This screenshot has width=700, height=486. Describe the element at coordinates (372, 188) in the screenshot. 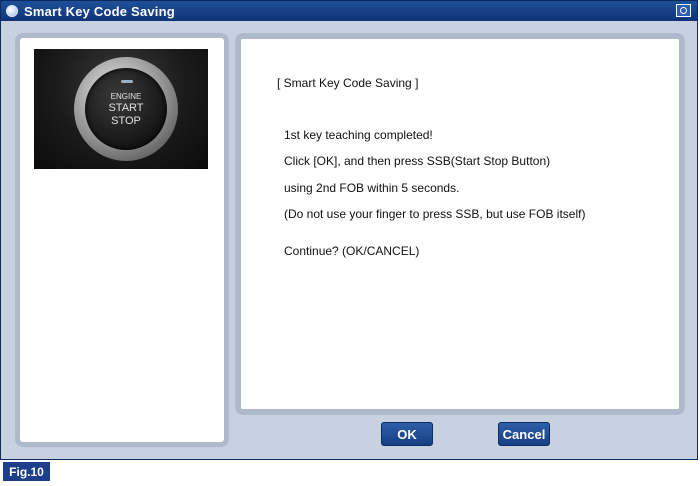

I see `message-line: using 2nd FOB within 5 seconds.` at that location.